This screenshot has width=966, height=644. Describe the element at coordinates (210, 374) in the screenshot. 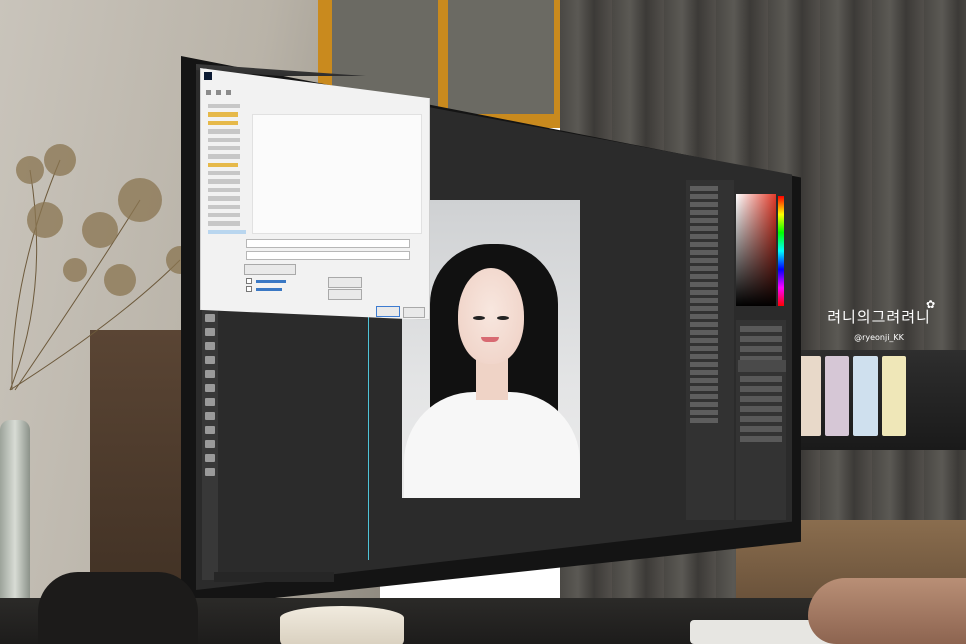

I see `brush-tool-icon` at that location.